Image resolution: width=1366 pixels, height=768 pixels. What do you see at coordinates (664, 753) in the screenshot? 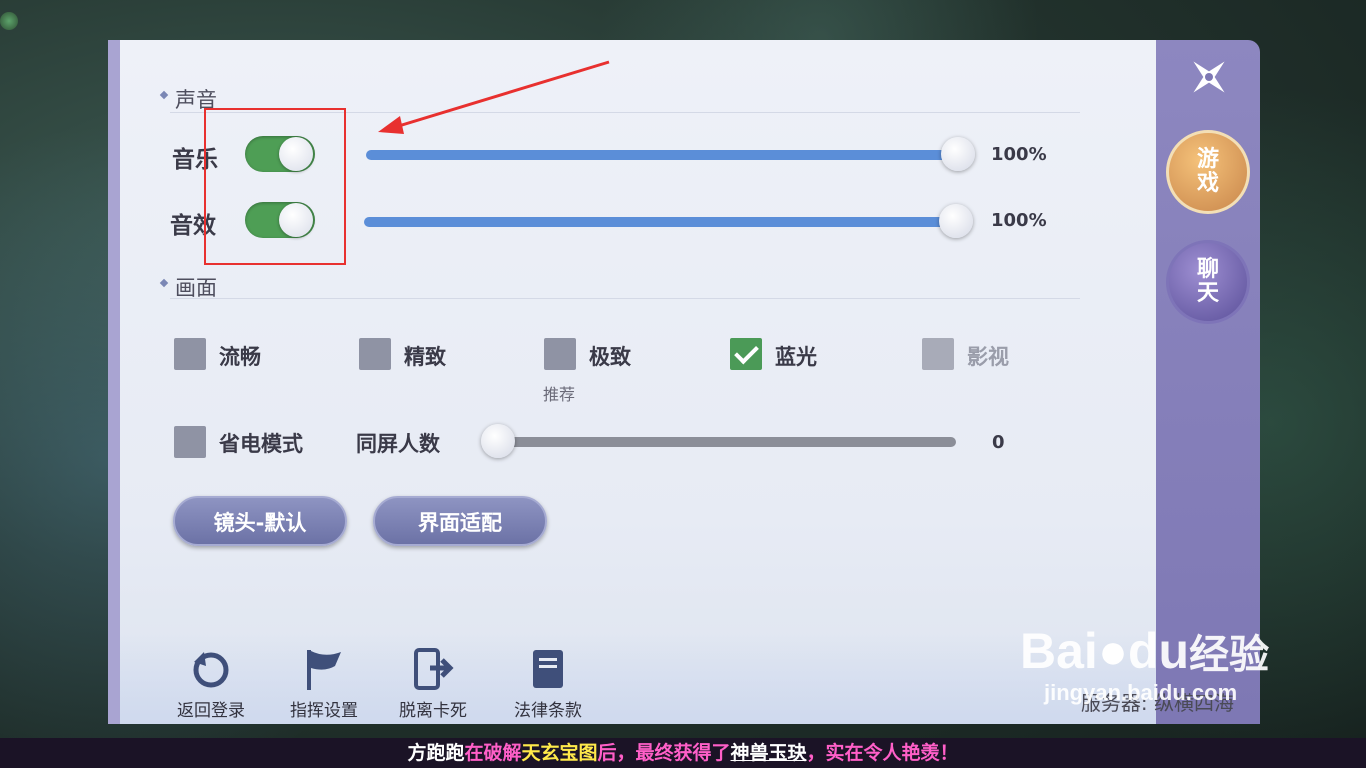
I see `ticker-text: 后，最终获得了` at bounding box center [664, 753].